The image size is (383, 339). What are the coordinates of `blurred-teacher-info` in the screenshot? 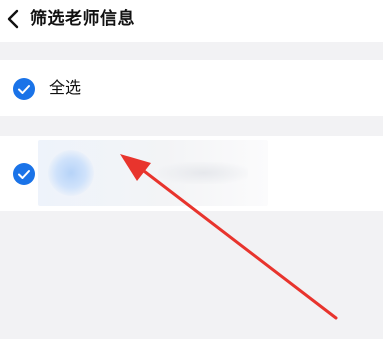 It's located at (153, 173).